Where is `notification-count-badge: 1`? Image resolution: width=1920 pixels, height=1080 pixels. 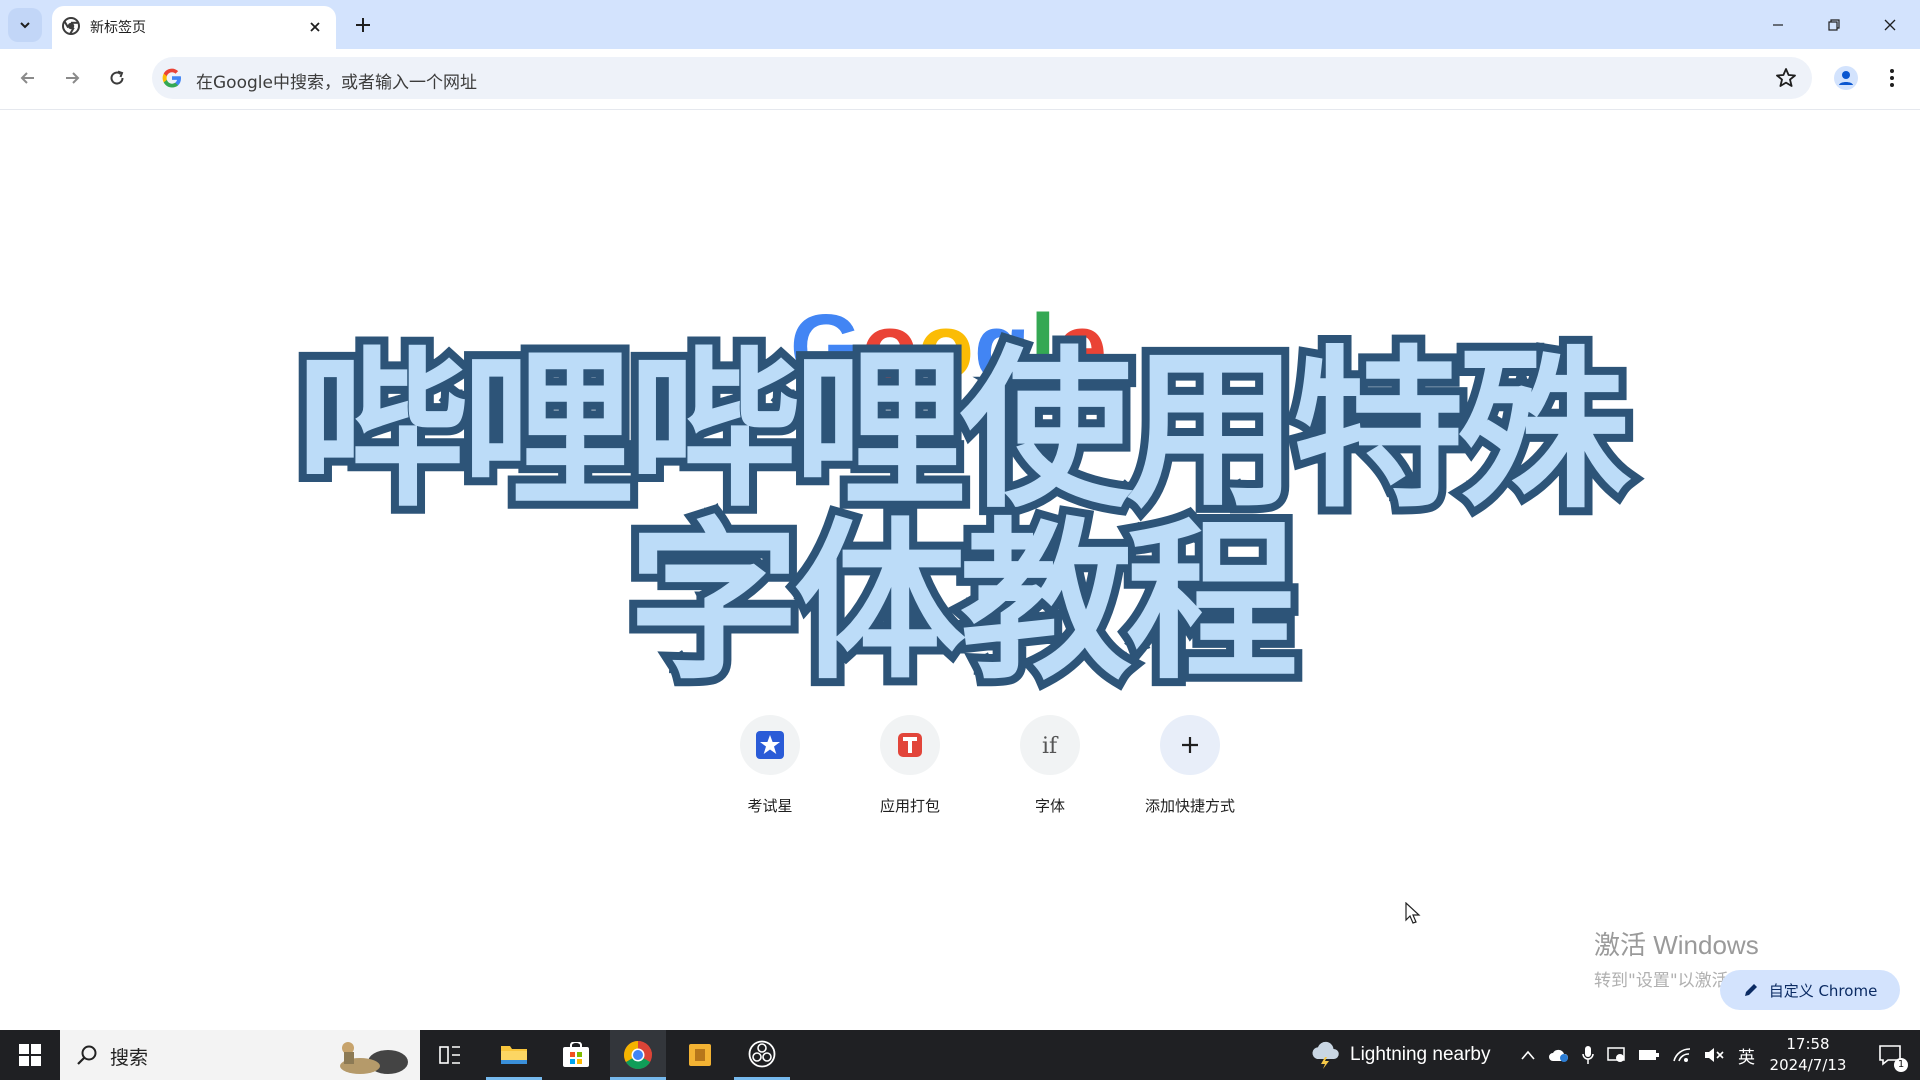
notification-count-badge: 1 is located at coordinates (1901, 1065).